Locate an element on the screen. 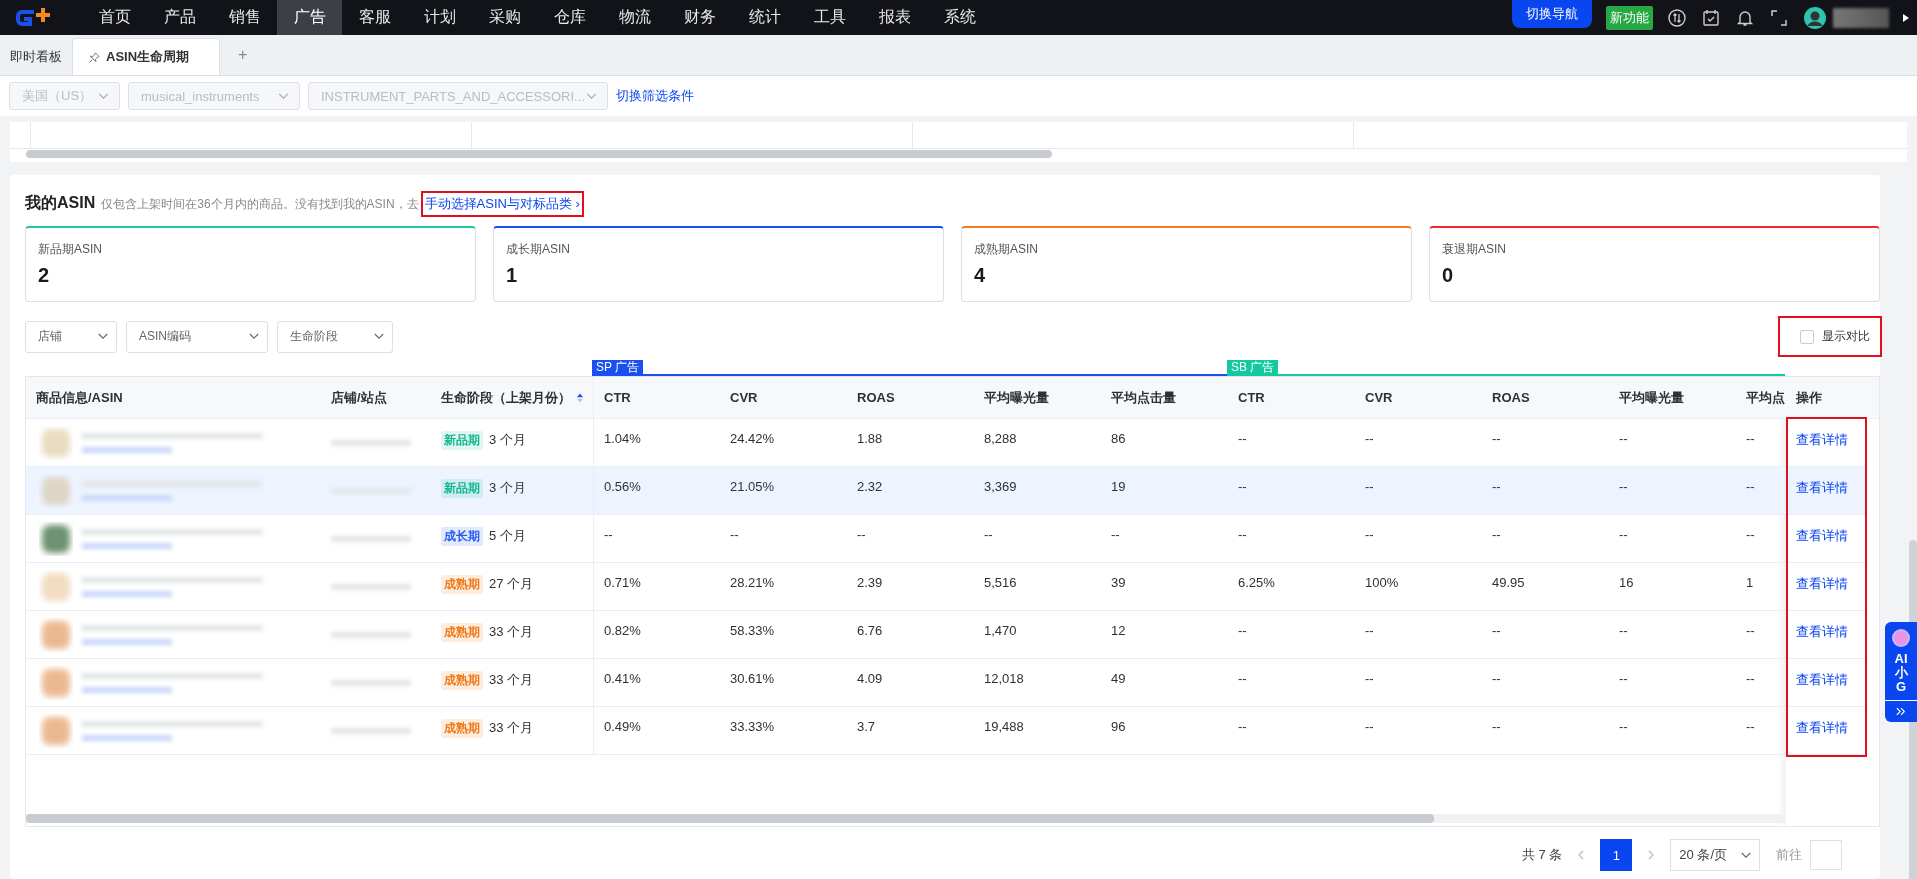 The width and height of the screenshot is (1917, 879). stage-label: 成熟期ASIN is located at coordinates (1006, 249).